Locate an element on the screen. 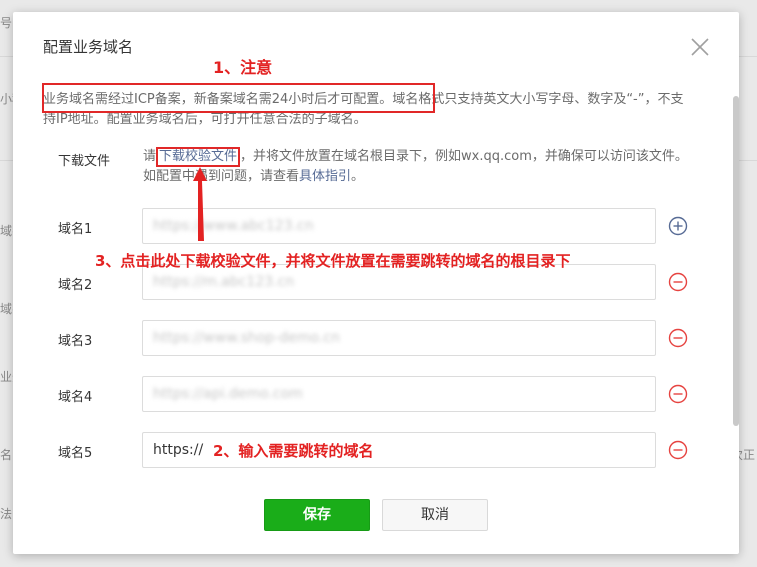  download-suffix: 。 is located at coordinates (358, 176).